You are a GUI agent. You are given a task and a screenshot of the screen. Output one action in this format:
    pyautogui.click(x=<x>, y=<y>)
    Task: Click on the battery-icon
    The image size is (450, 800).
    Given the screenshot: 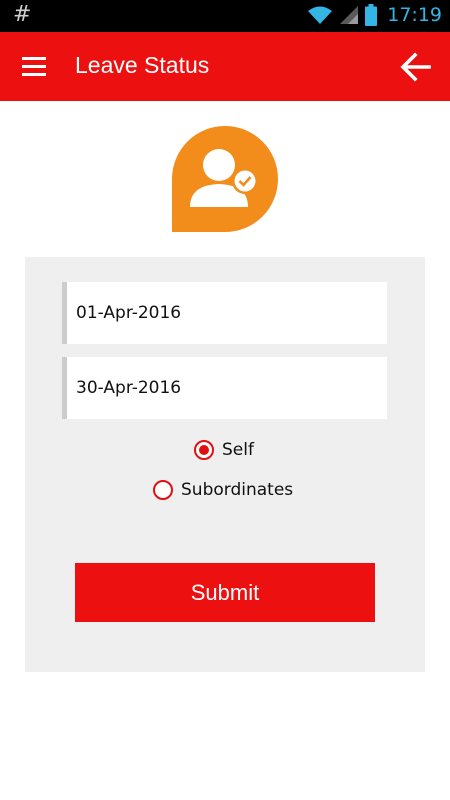 What is the action you would take?
    pyautogui.click(x=371, y=15)
    